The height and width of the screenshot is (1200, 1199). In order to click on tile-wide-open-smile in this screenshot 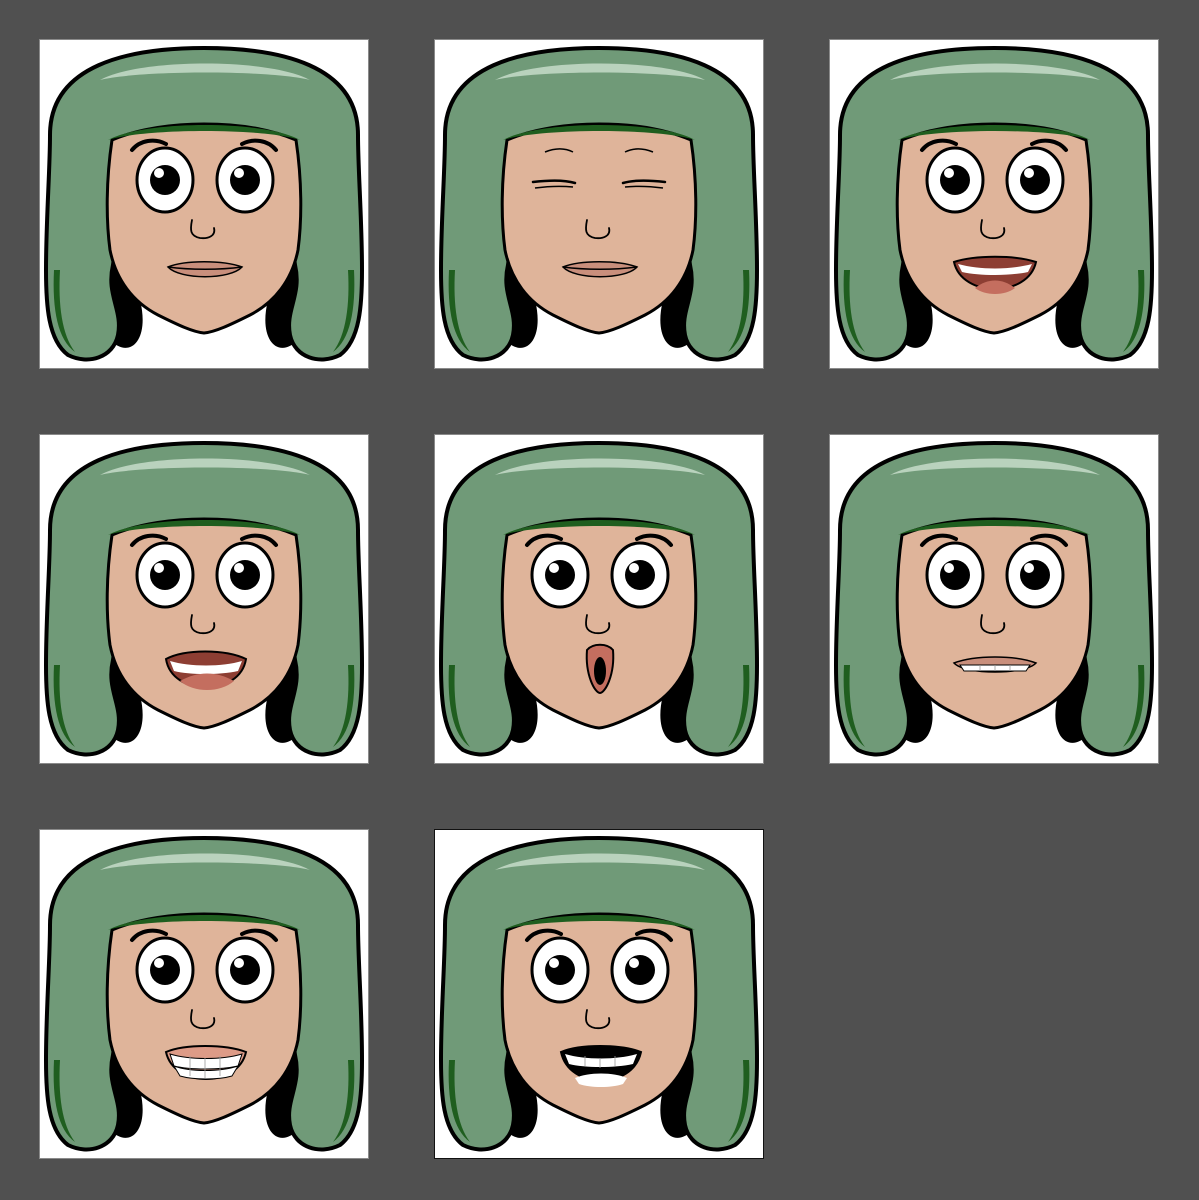, I will do `click(204, 599)`.